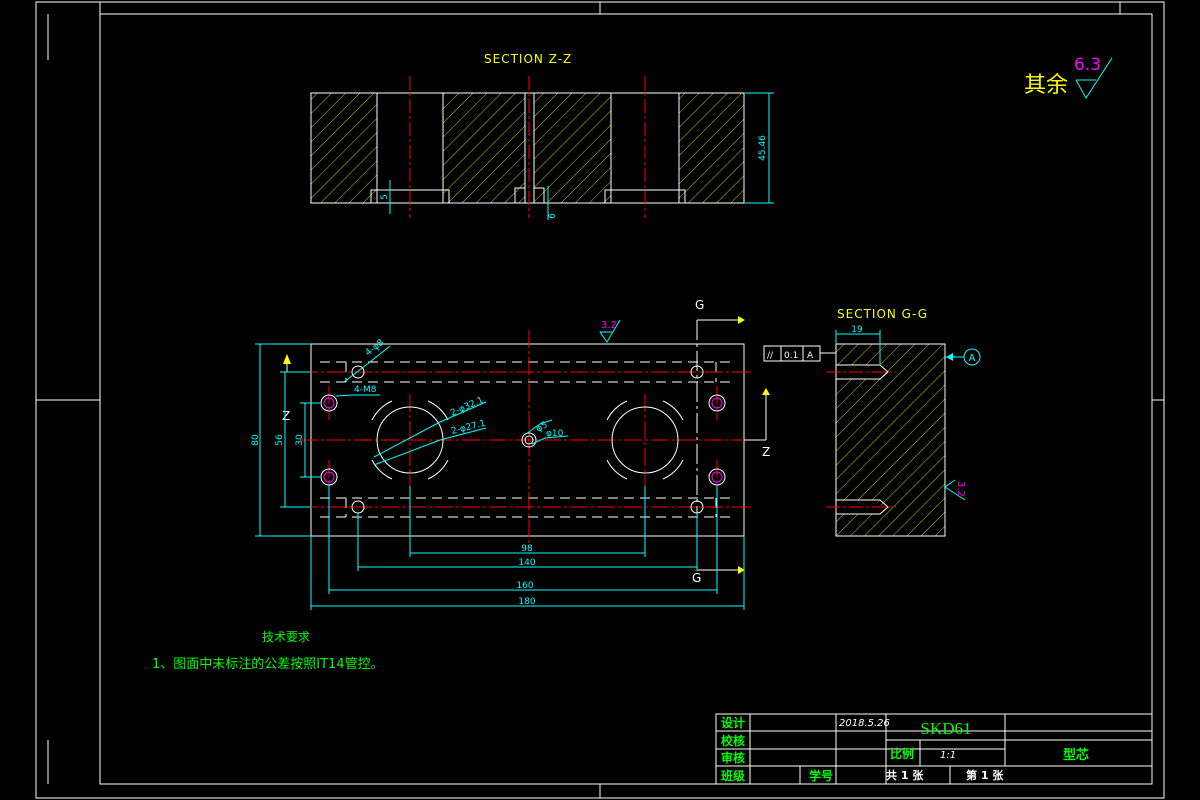 This screenshot has height=800, width=1200. What do you see at coordinates (733, 757) in the screenshot?
I see `tb-label-review: 审核` at bounding box center [733, 757].